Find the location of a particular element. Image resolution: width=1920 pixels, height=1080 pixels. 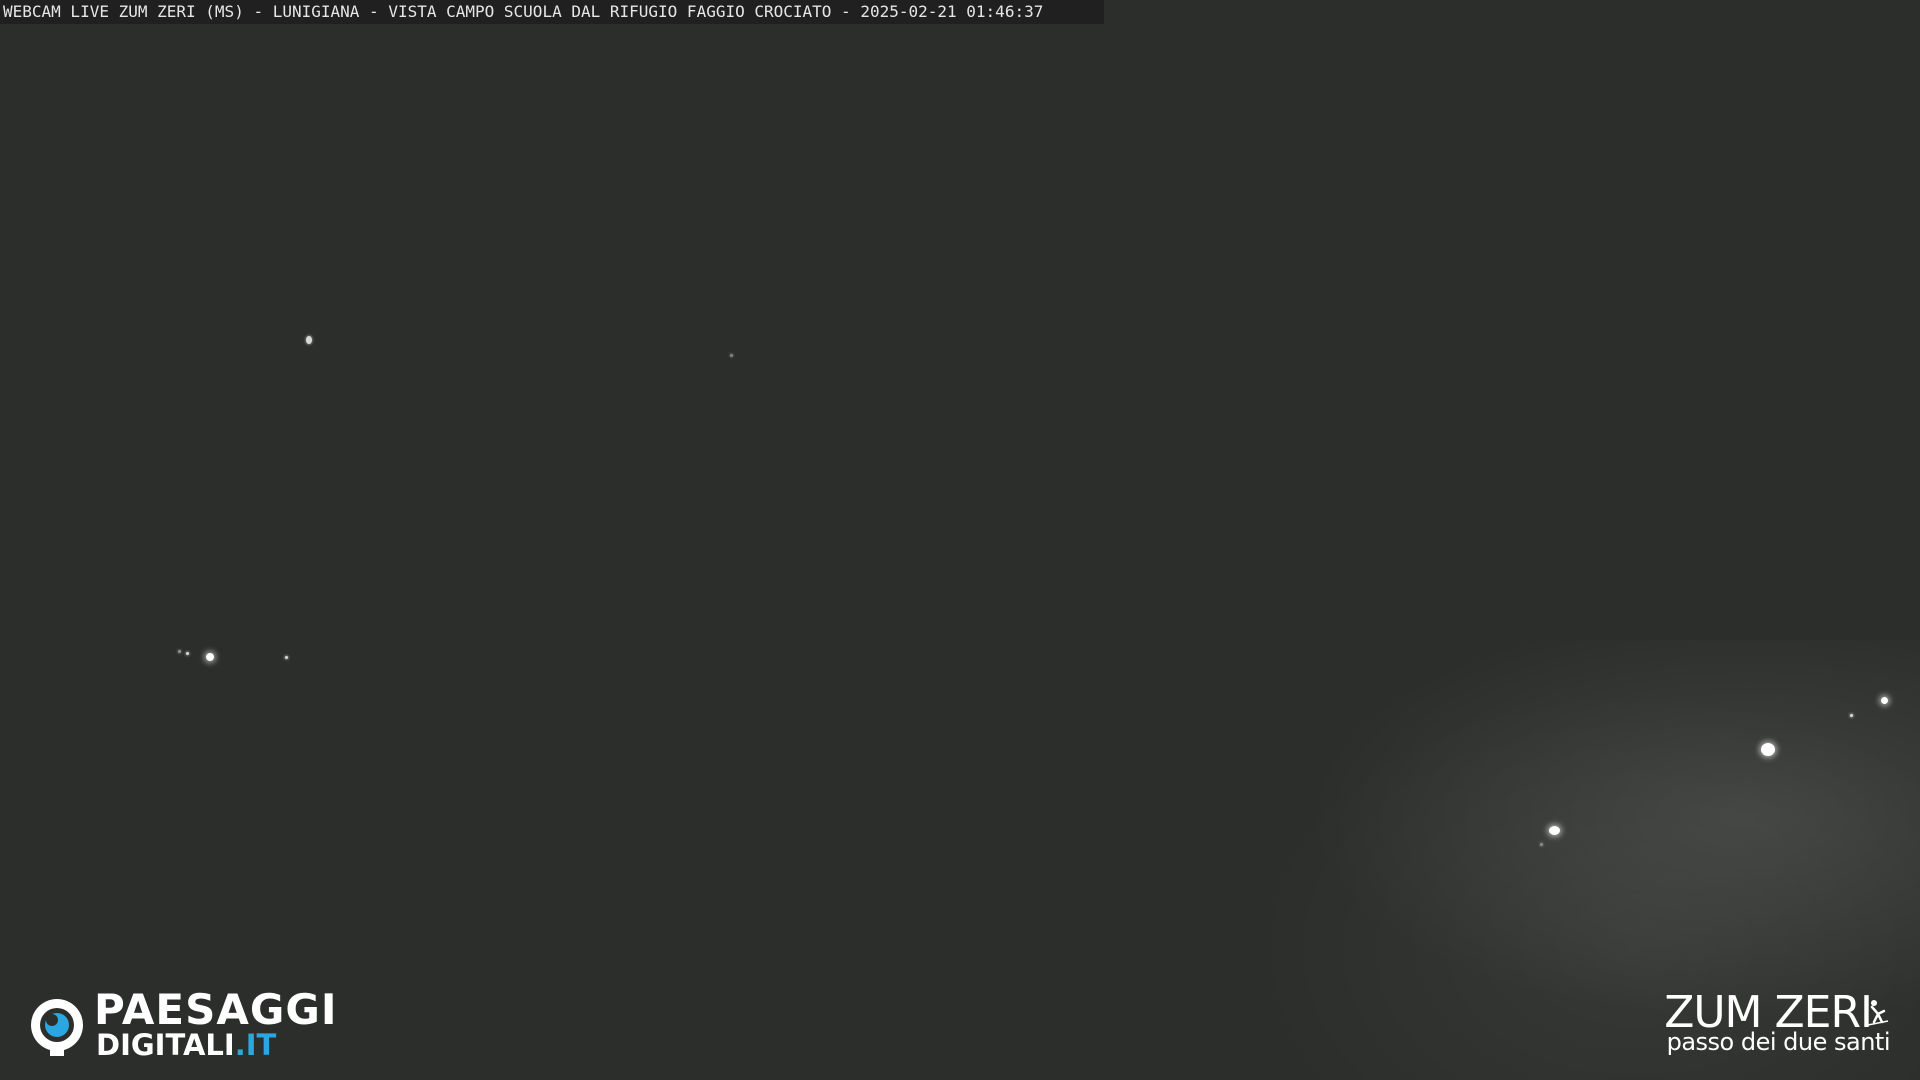

logo-line2-main: DIGITALI is located at coordinates (165, 1045).